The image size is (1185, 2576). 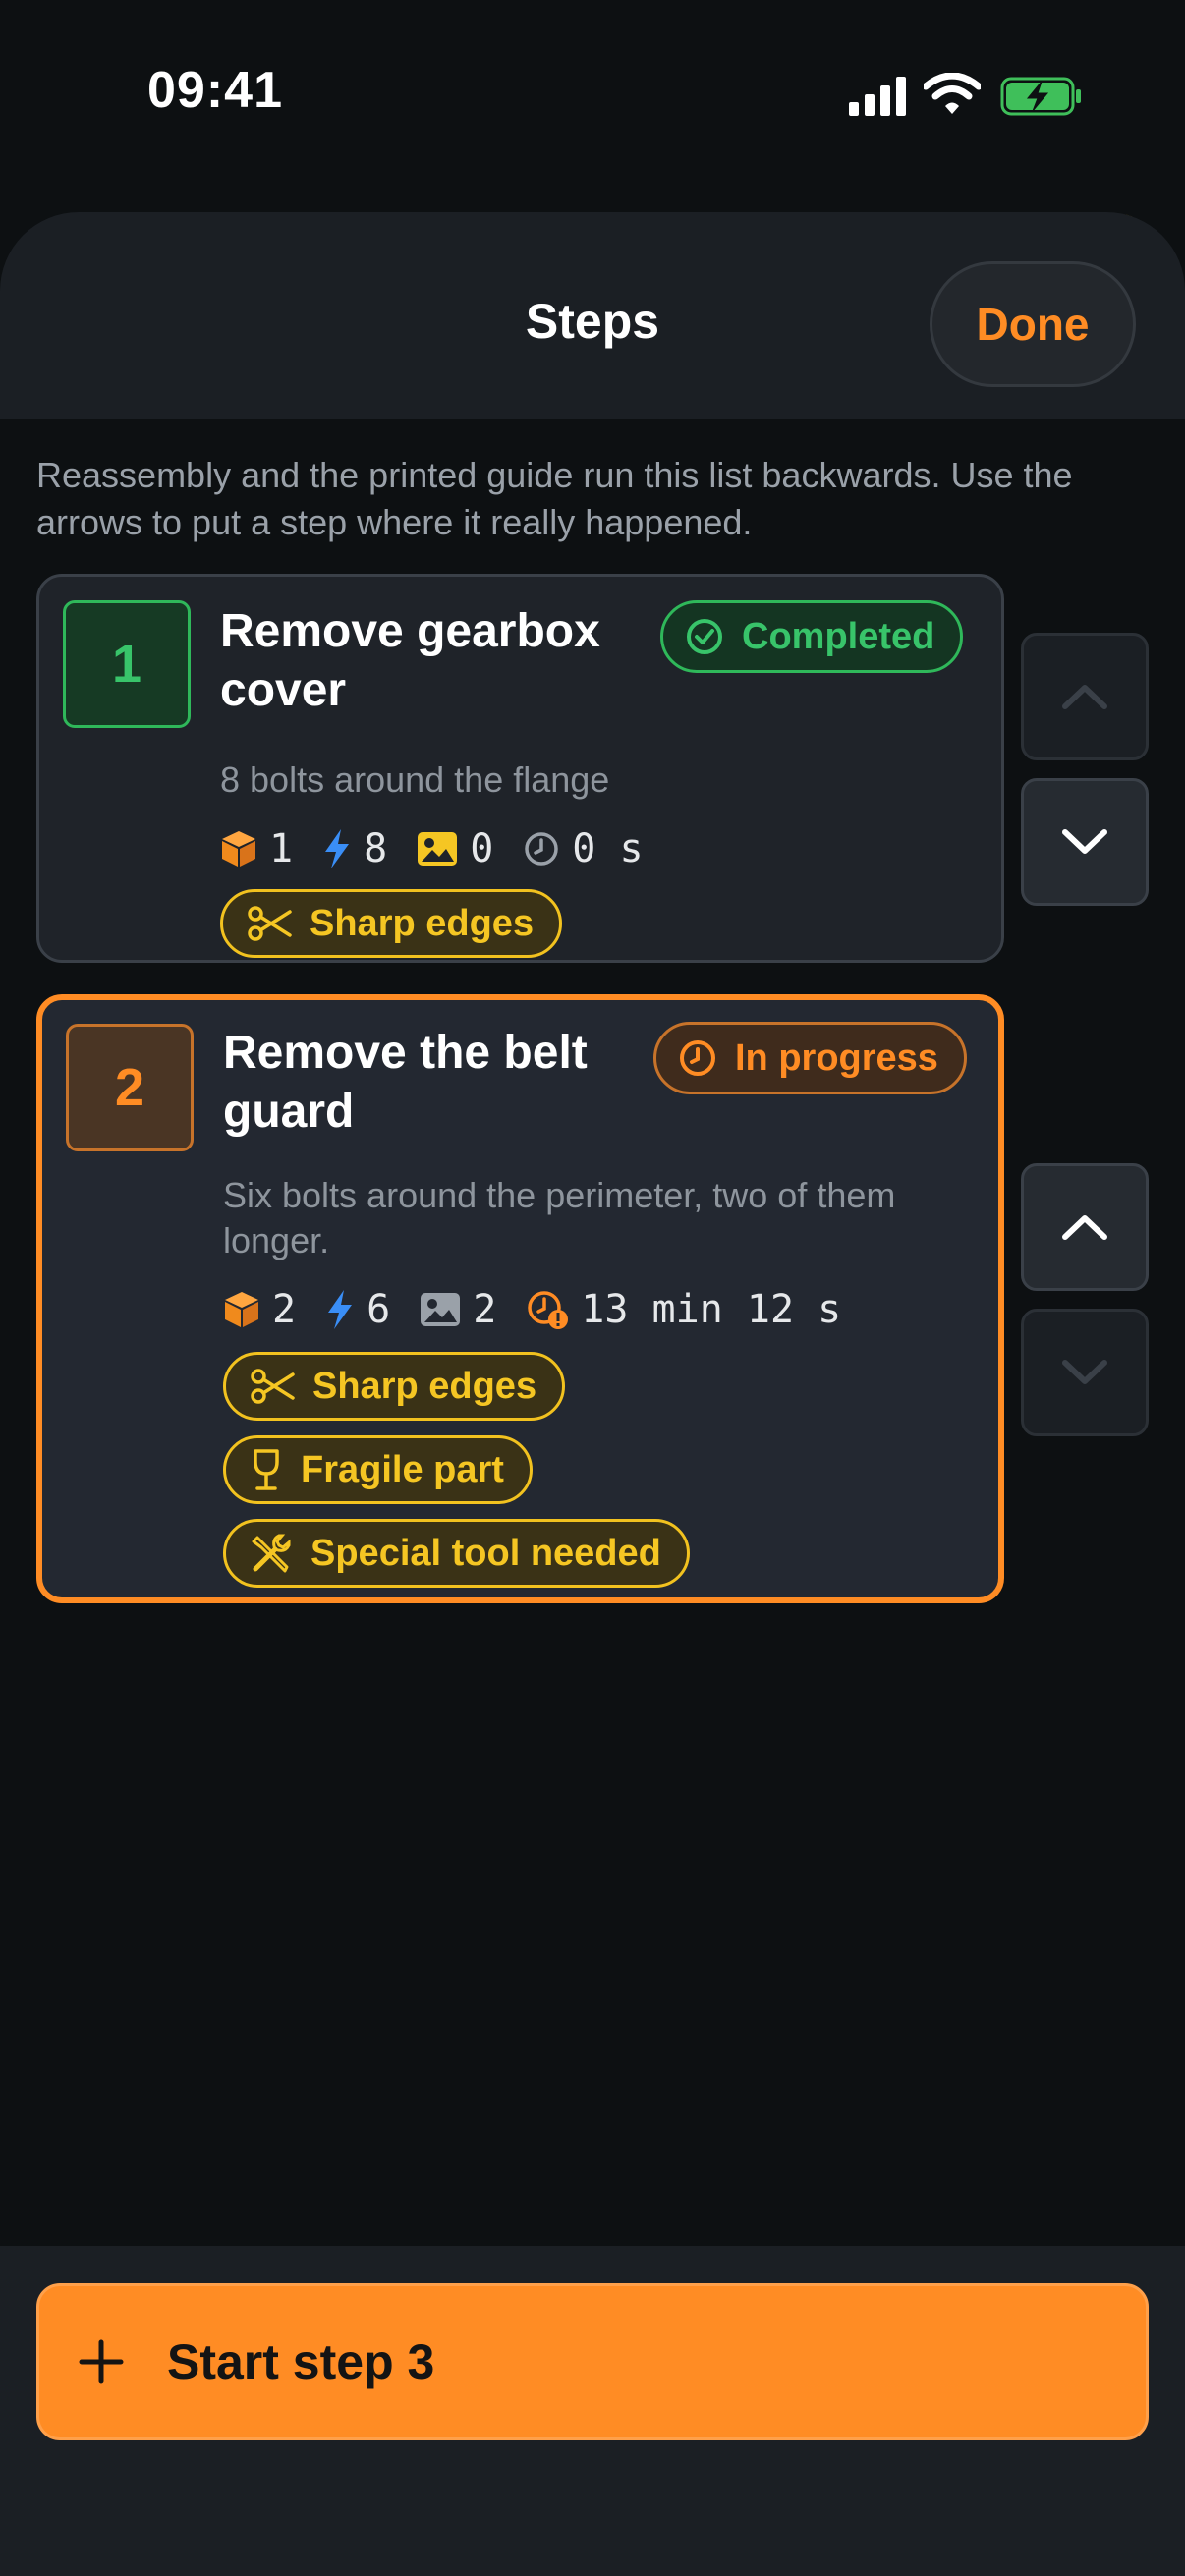 I want to click on status-bar: 09:41, so click(x=592, y=93).